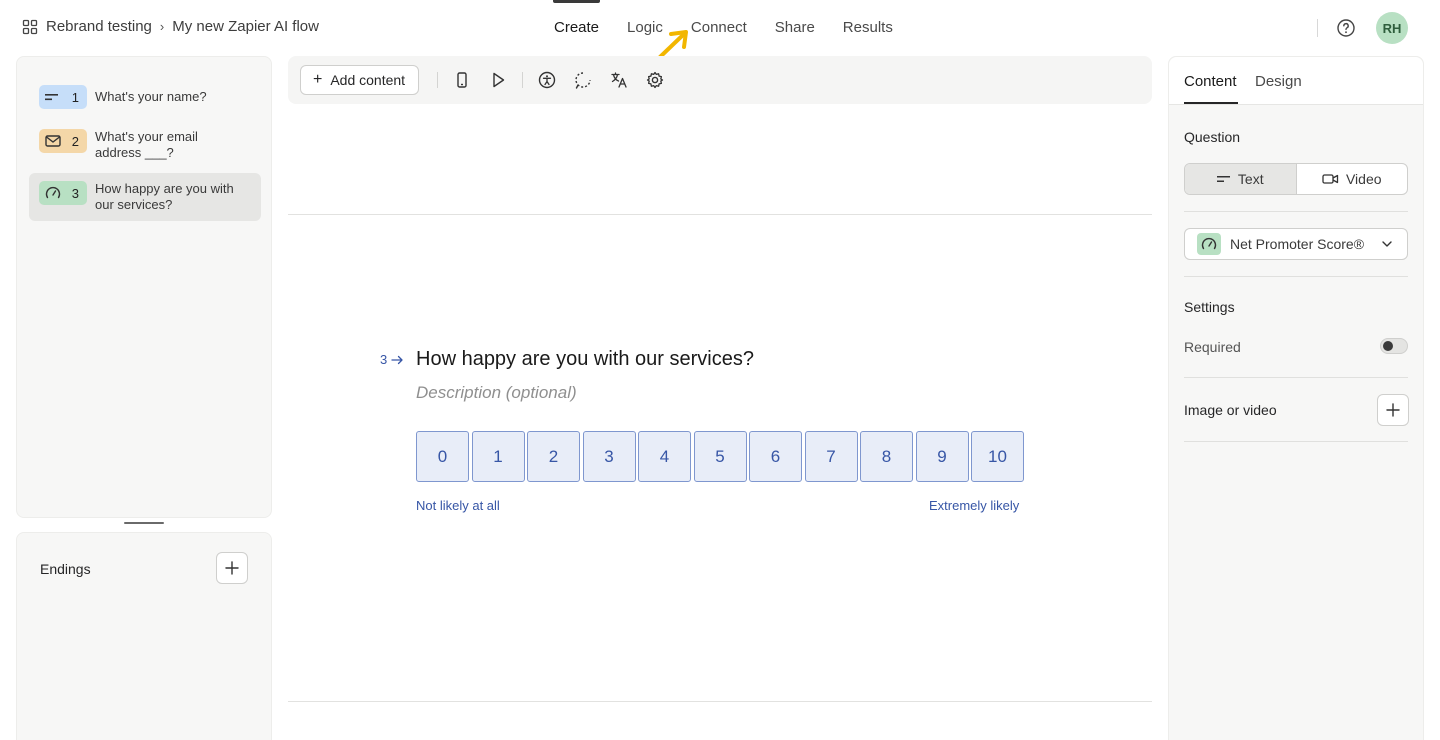  Describe the element at coordinates (720, 701) in the screenshot. I see `canvas-bottom-border` at that location.